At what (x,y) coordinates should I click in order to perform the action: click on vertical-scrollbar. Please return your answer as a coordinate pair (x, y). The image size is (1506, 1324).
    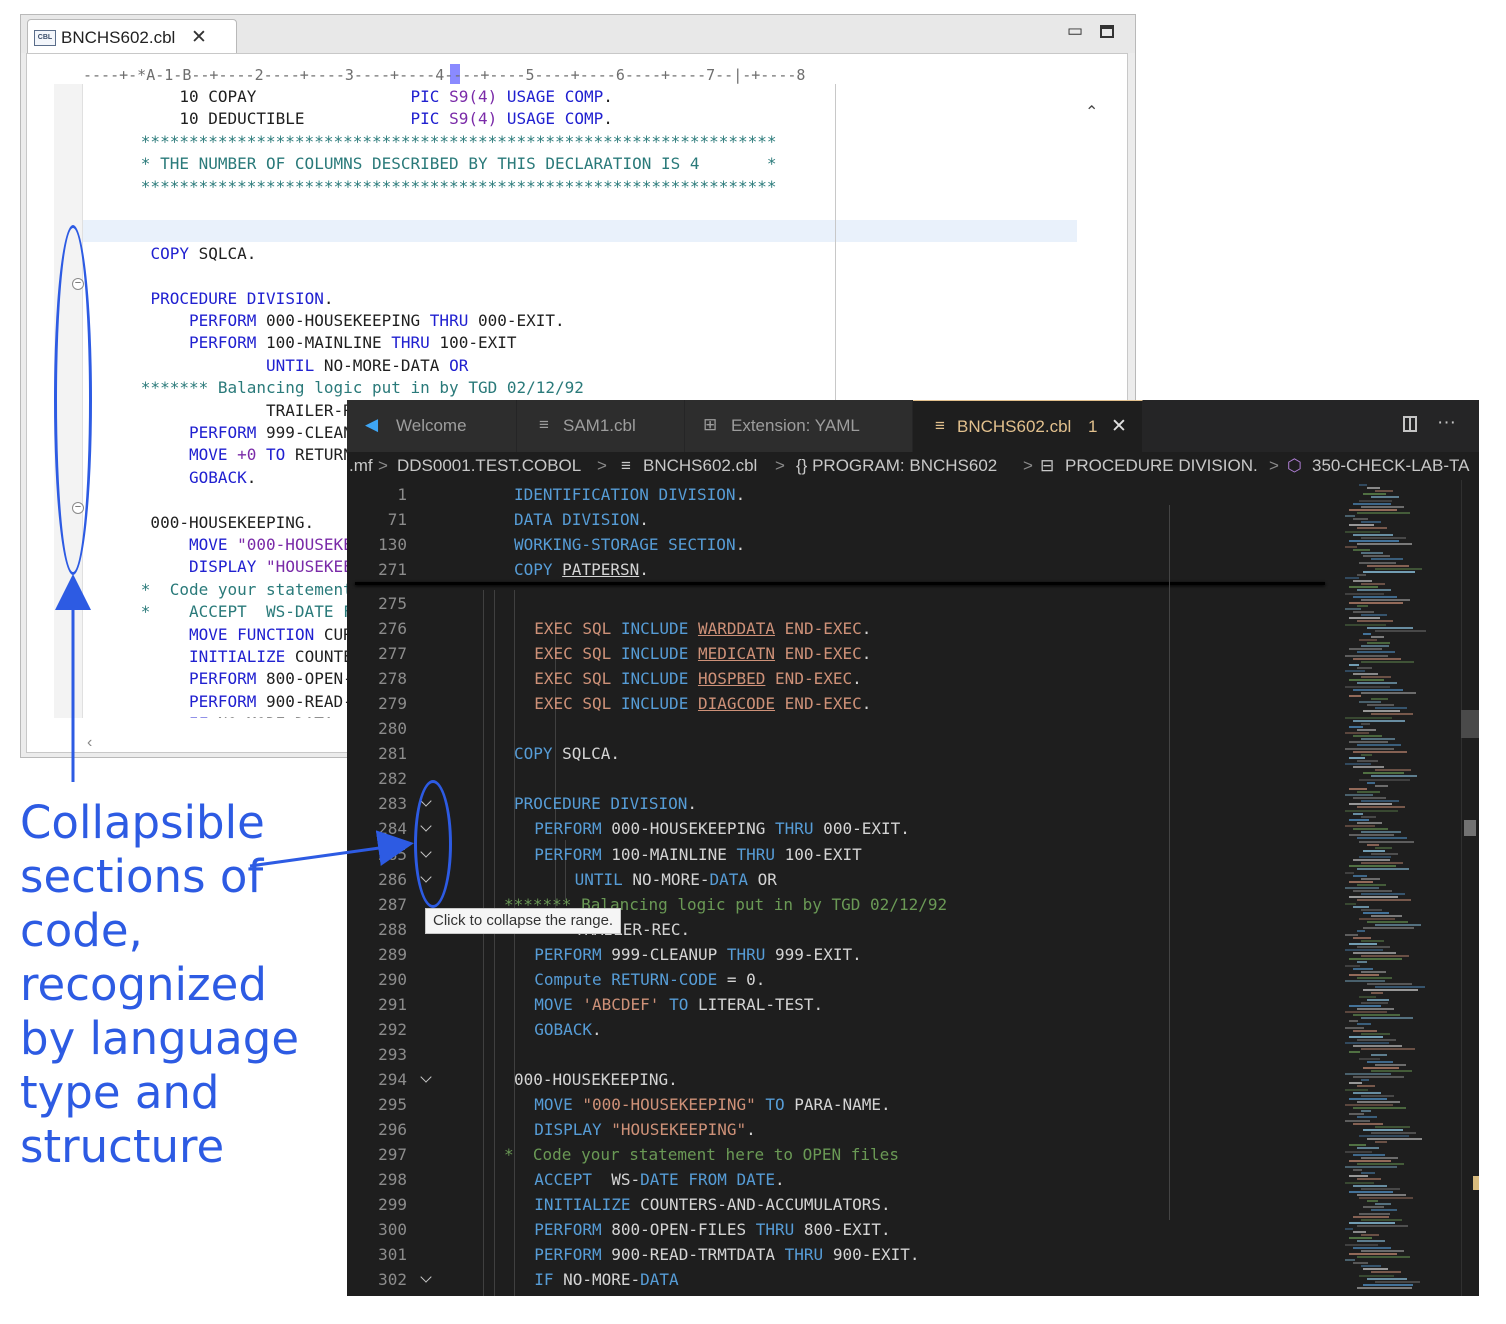
    Looking at the image, I should click on (1470, 888).